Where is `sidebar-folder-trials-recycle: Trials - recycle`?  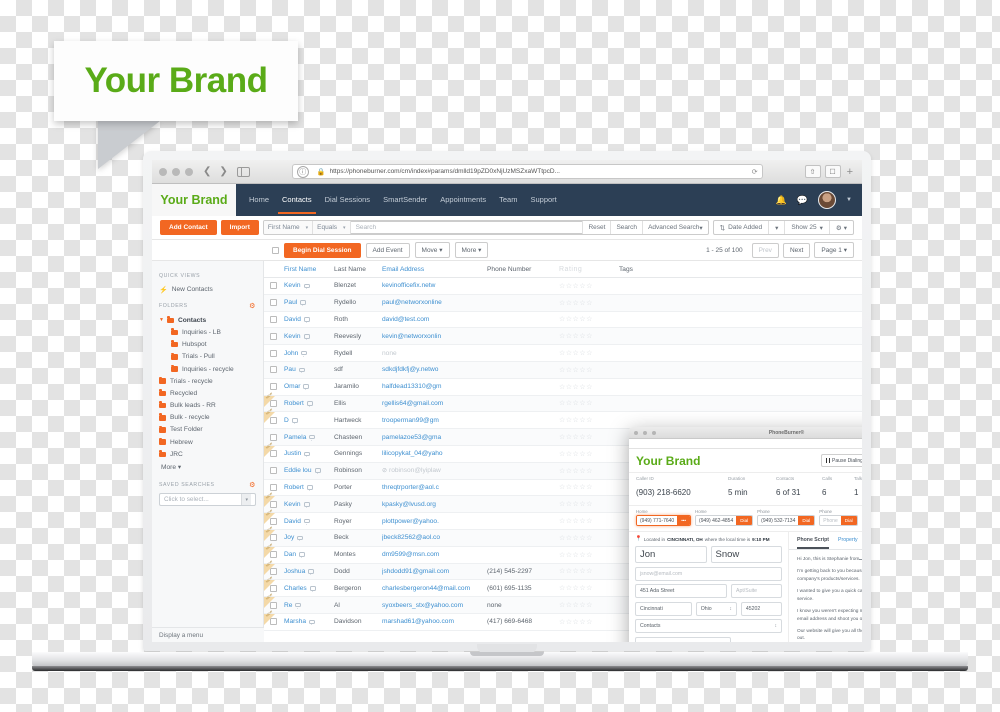 sidebar-folder-trials-recycle: Trials - recycle is located at coordinates (207, 381).